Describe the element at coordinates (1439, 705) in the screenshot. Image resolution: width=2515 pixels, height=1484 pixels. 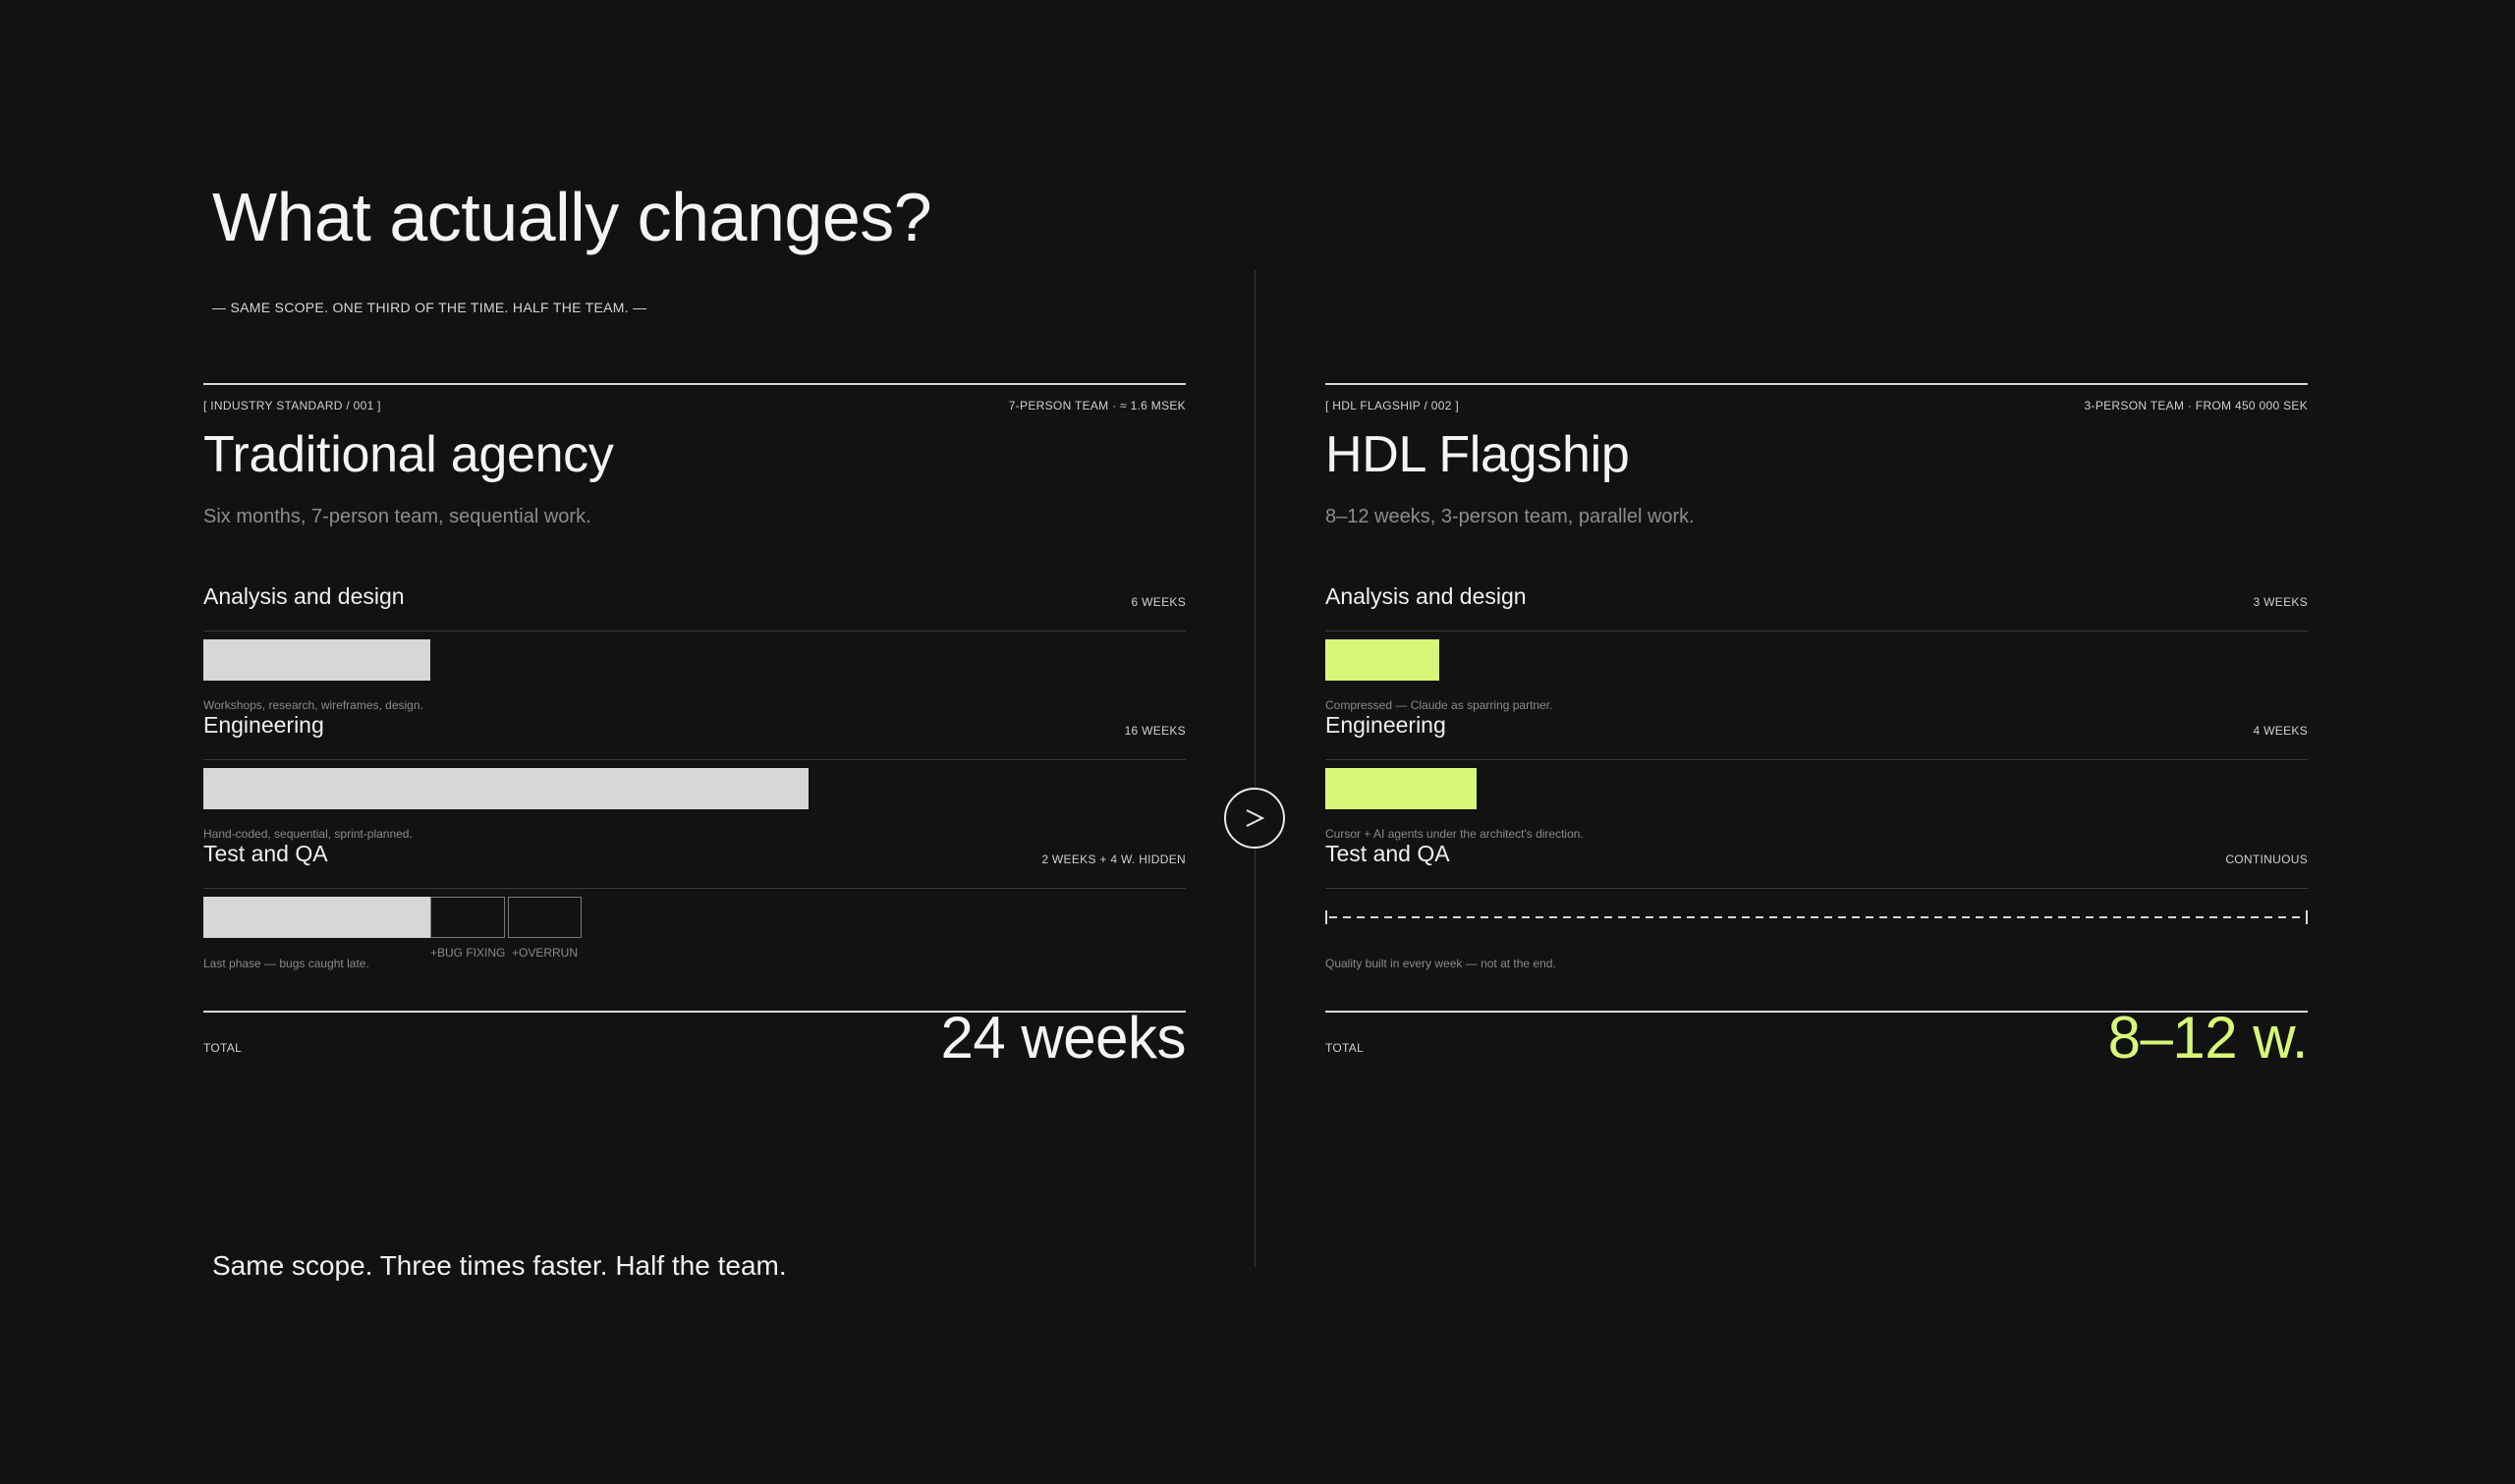
I see `phase-note-analysis: Compressed — Claude as sparring partner.` at that location.